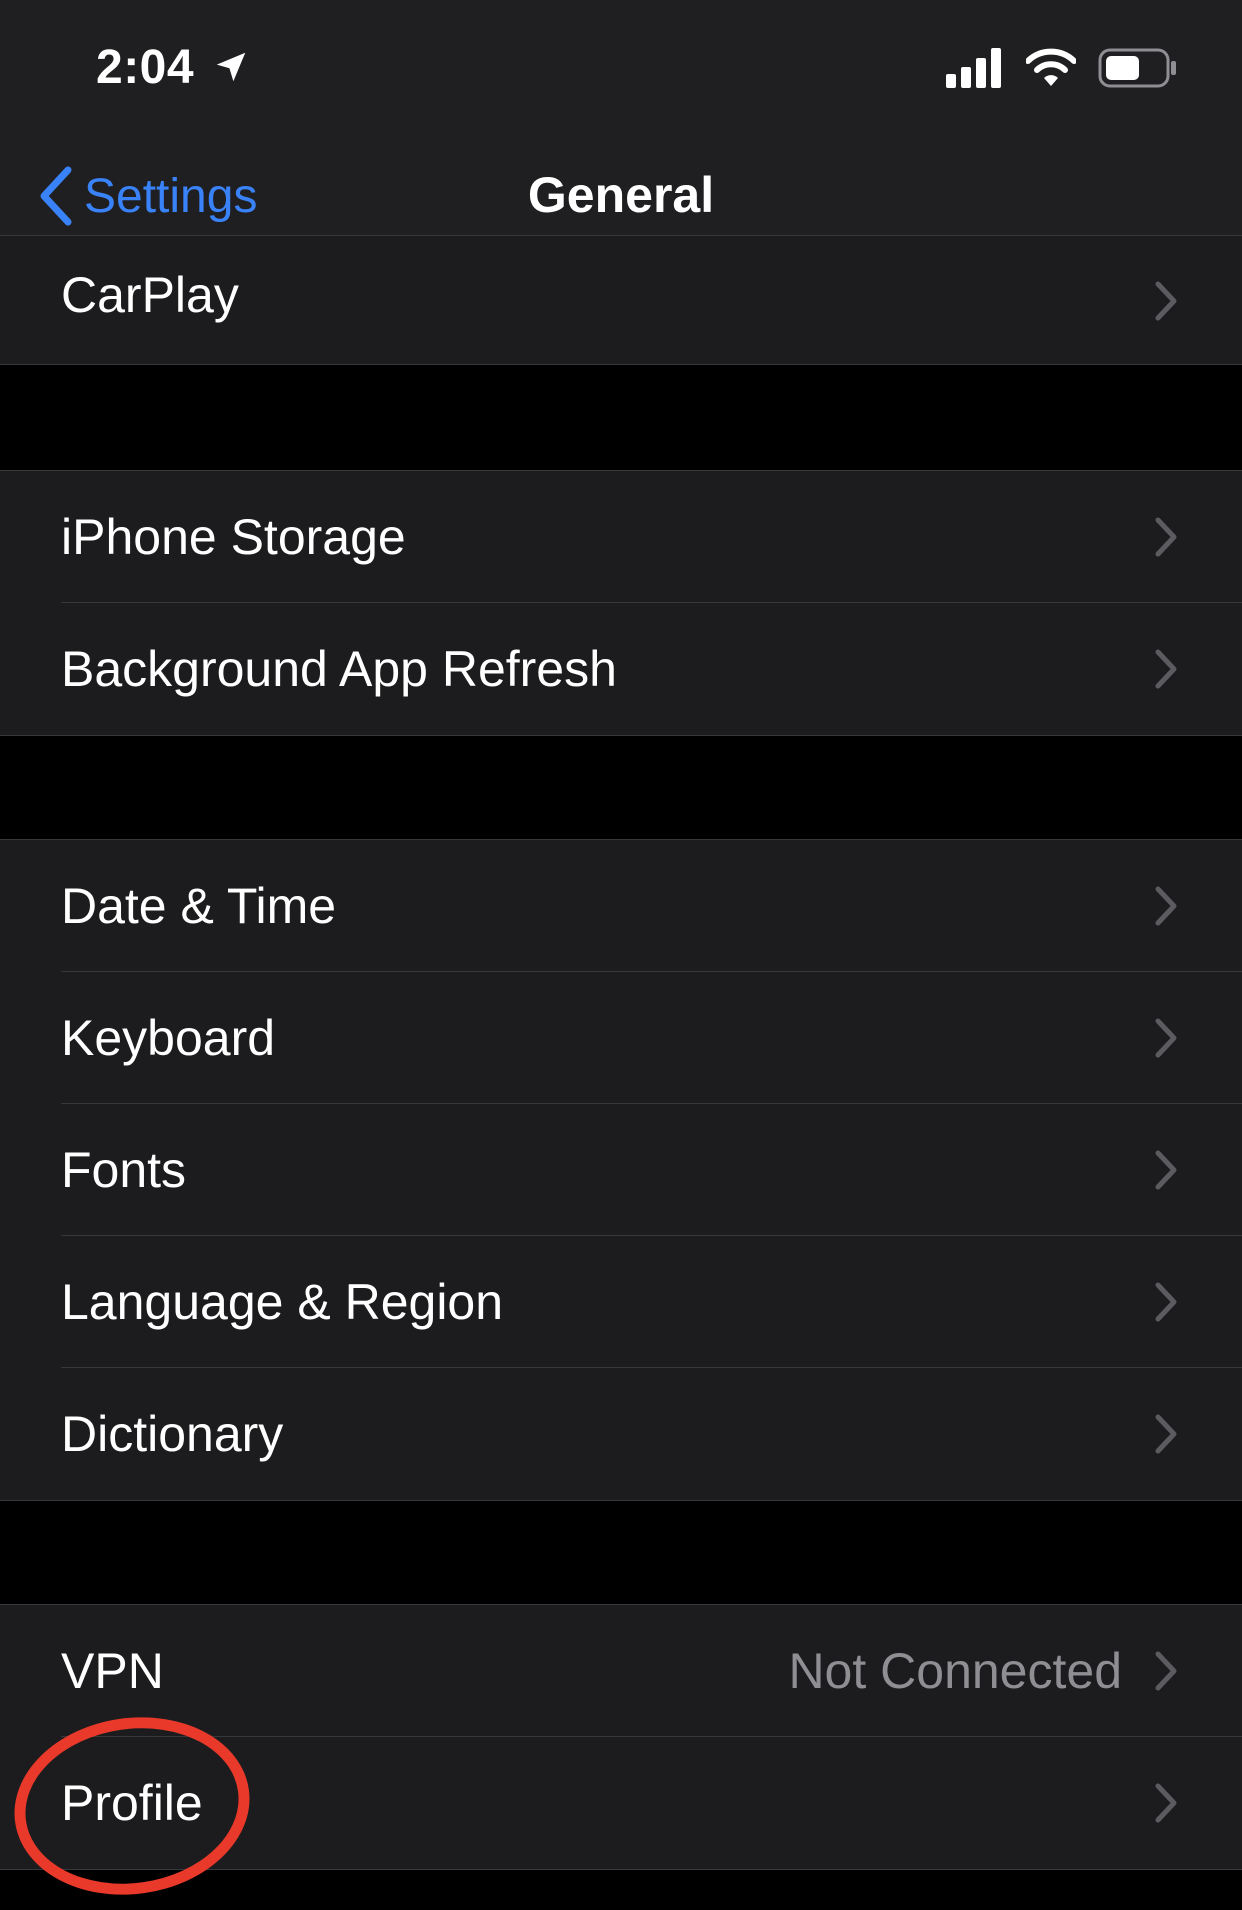  Describe the element at coordinates (1051, 67) in the screenshot. I see `wifi-icon` at that location.